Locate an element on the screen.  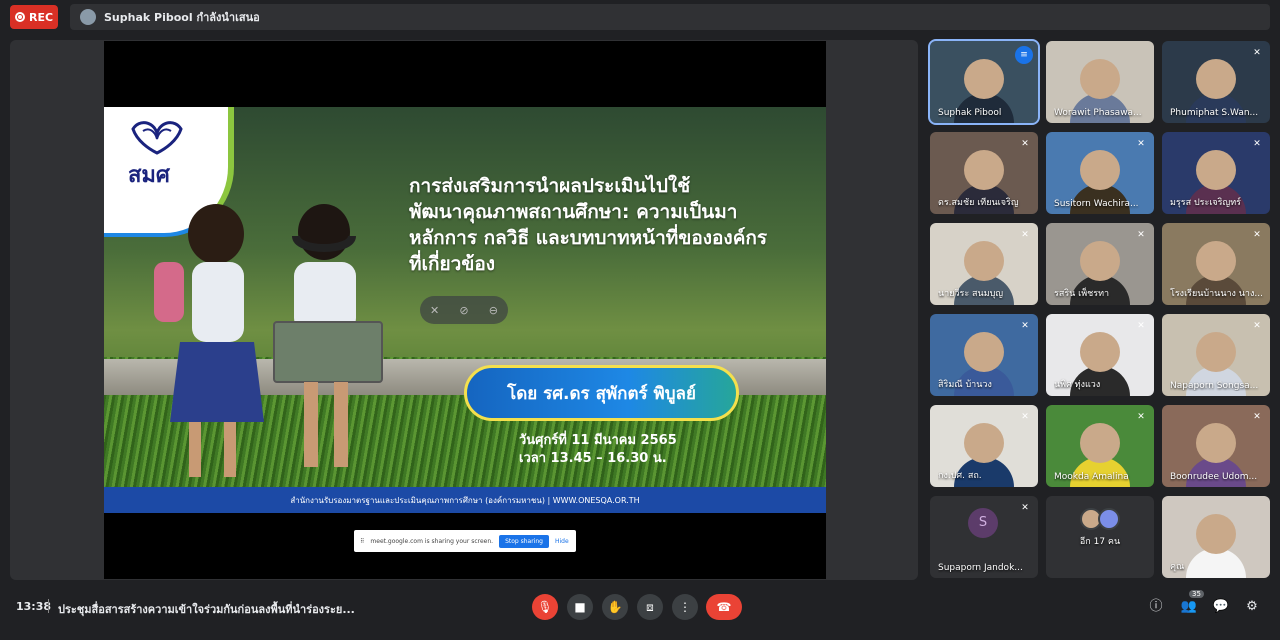
more-vert-icon: ⋮ is located at coordinates (685, 607).